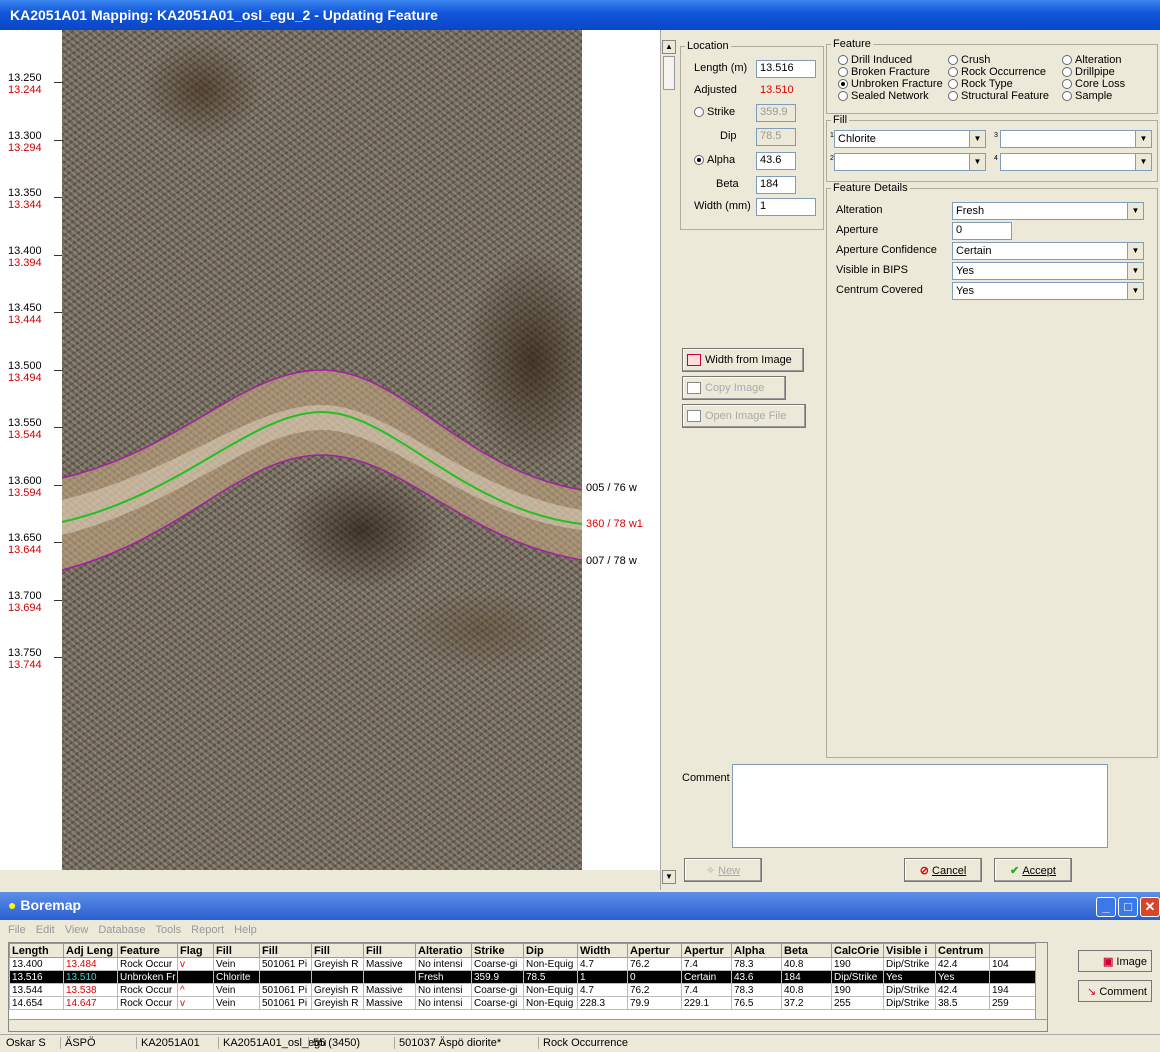 The image size is (1160, 1052). Describe the element at coordinates (743, 360) in the screenshot. I see `width-from-image-button: Width from Image` at that location.